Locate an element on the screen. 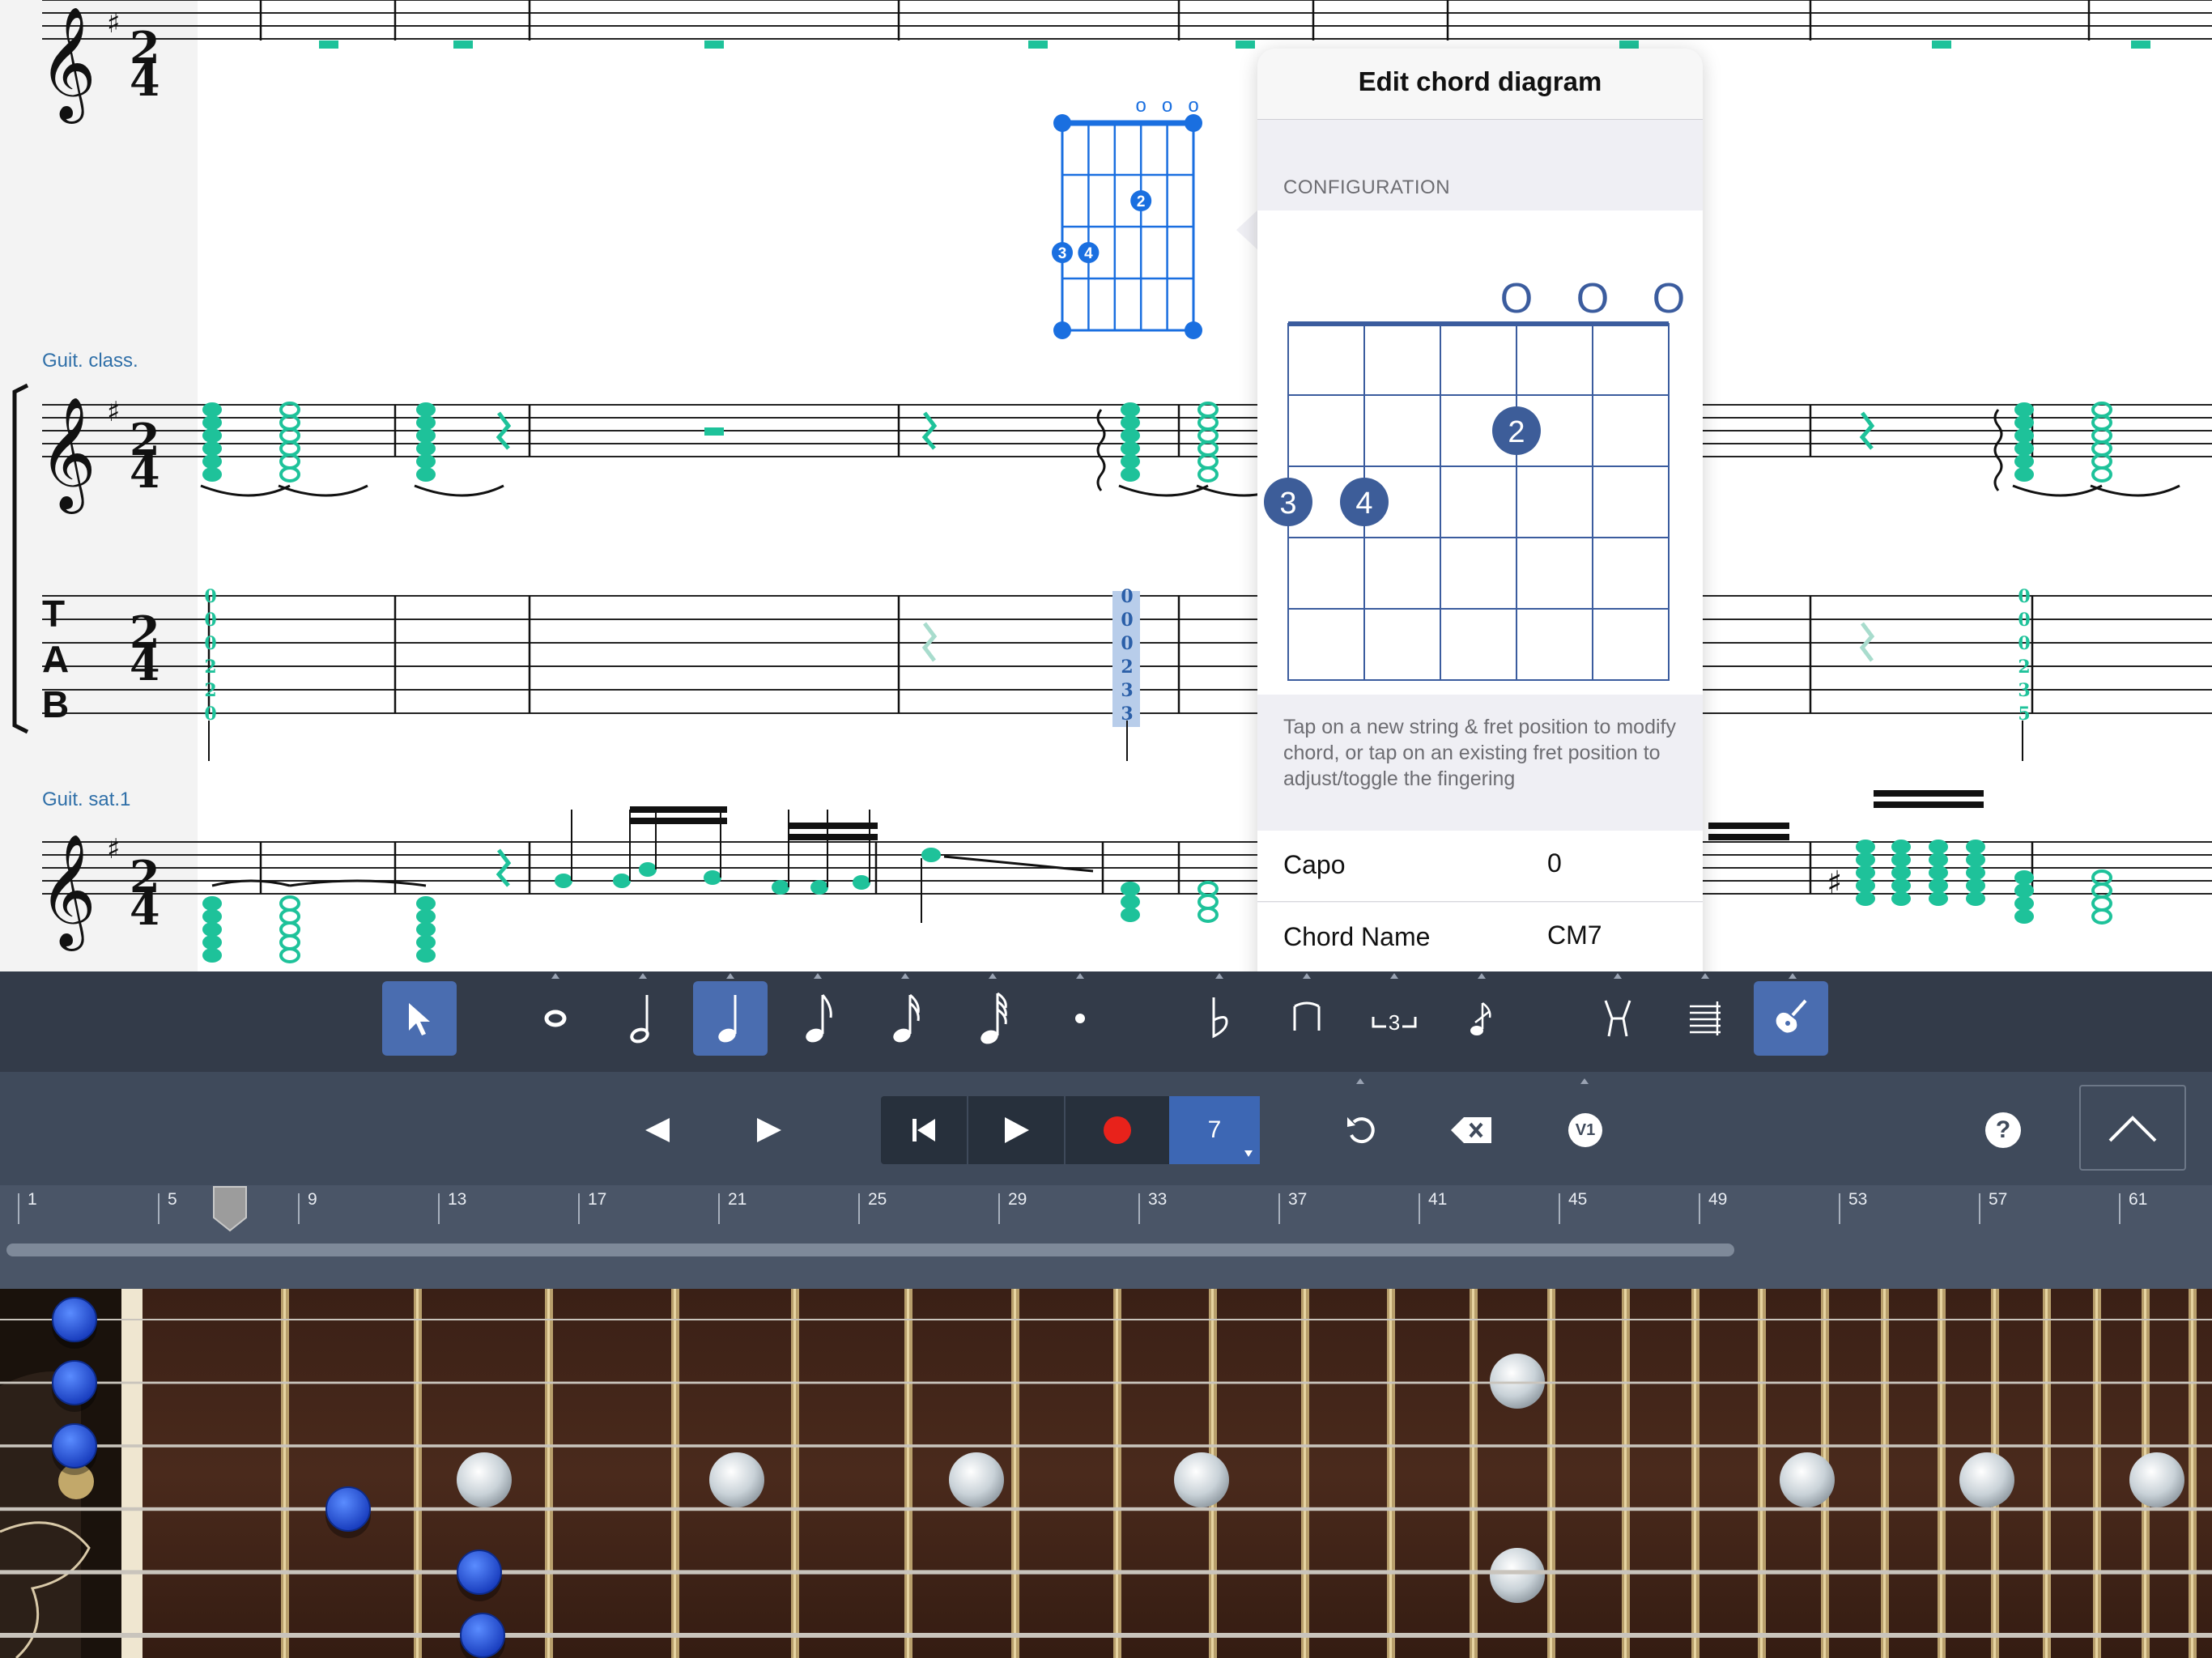 The image size is (2212, 1658). finger-number: 2 is located at coordinates (1516, 432).